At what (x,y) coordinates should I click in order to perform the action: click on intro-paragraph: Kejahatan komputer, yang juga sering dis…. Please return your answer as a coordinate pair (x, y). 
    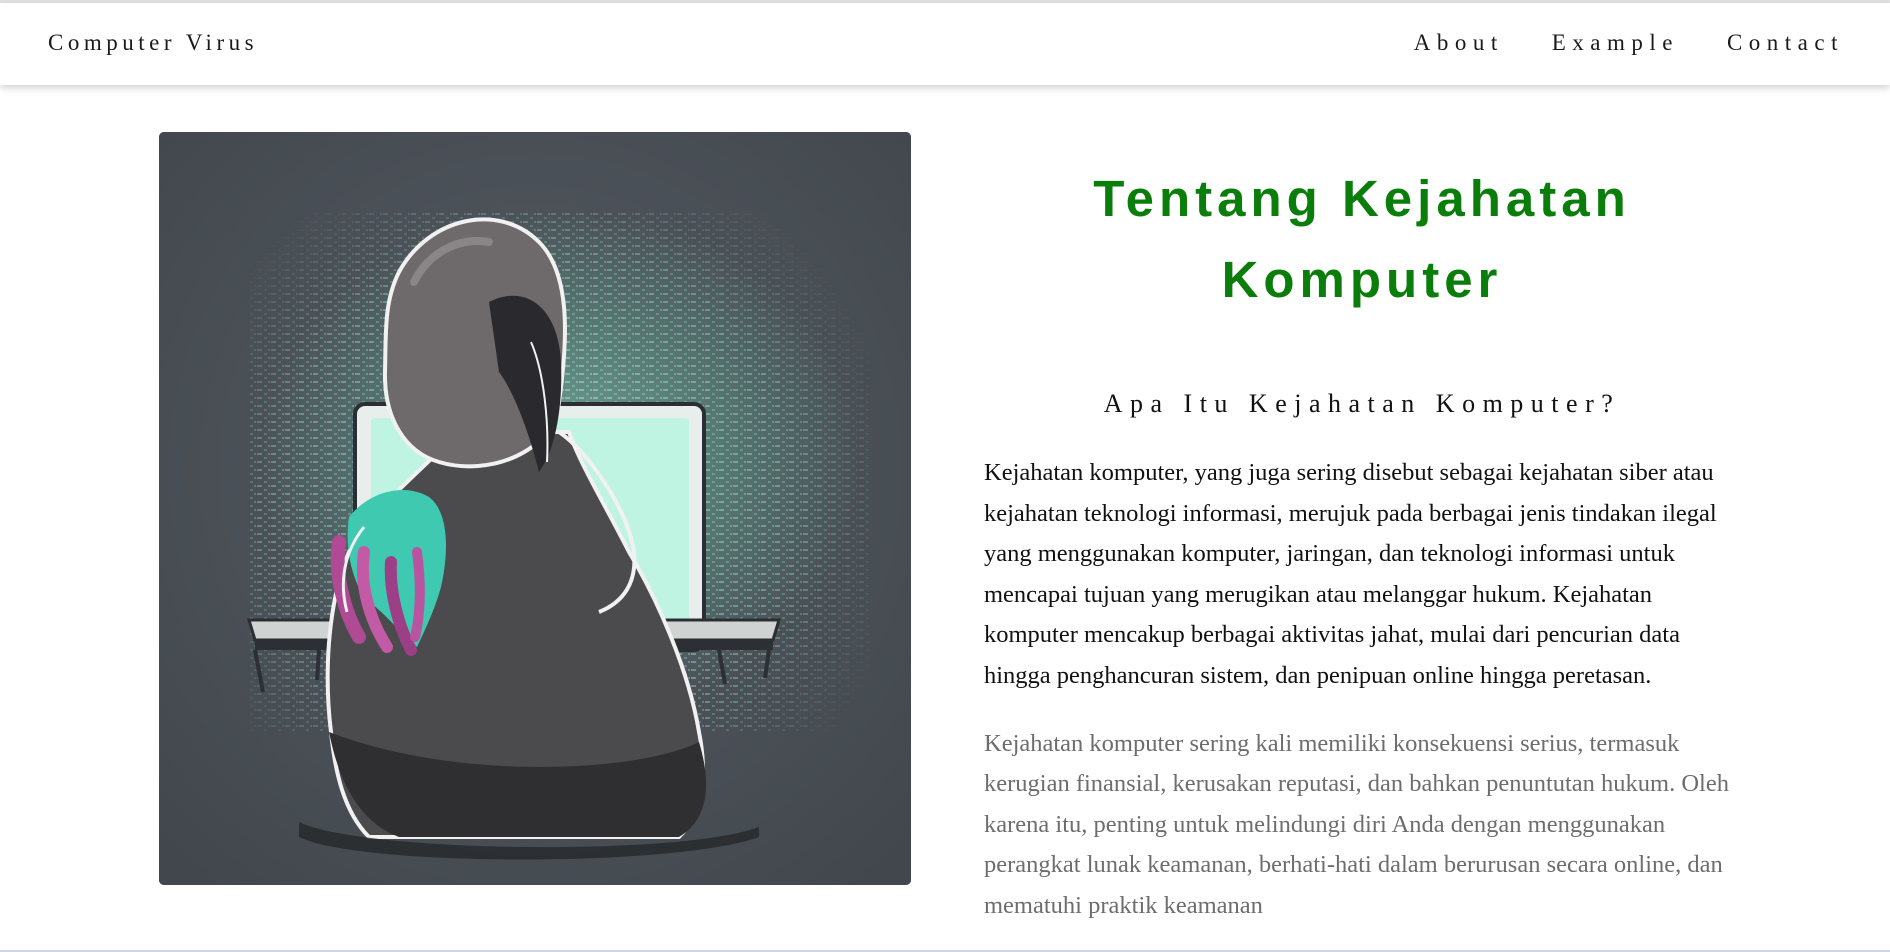
    Looking at the image, I should click on (1350, 574).